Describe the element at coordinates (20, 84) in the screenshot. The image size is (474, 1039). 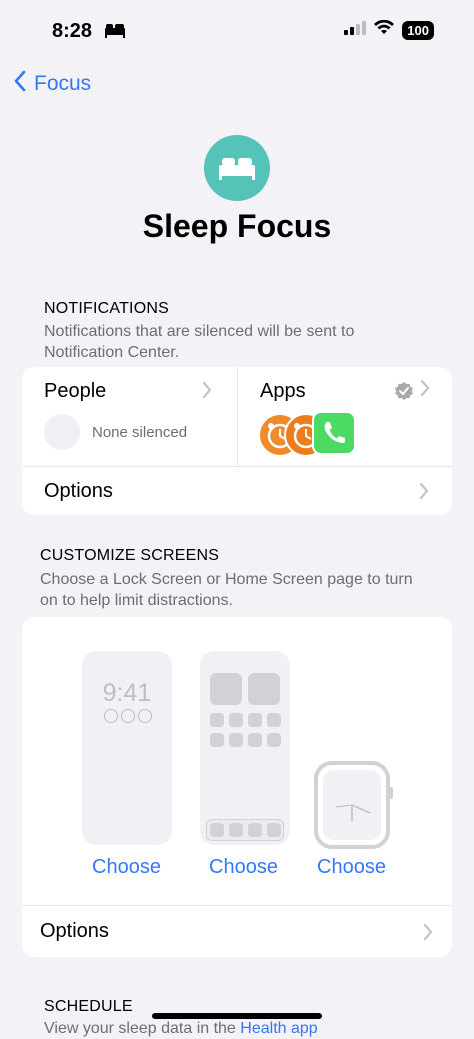
I see `chevron-left-icon` at that location.